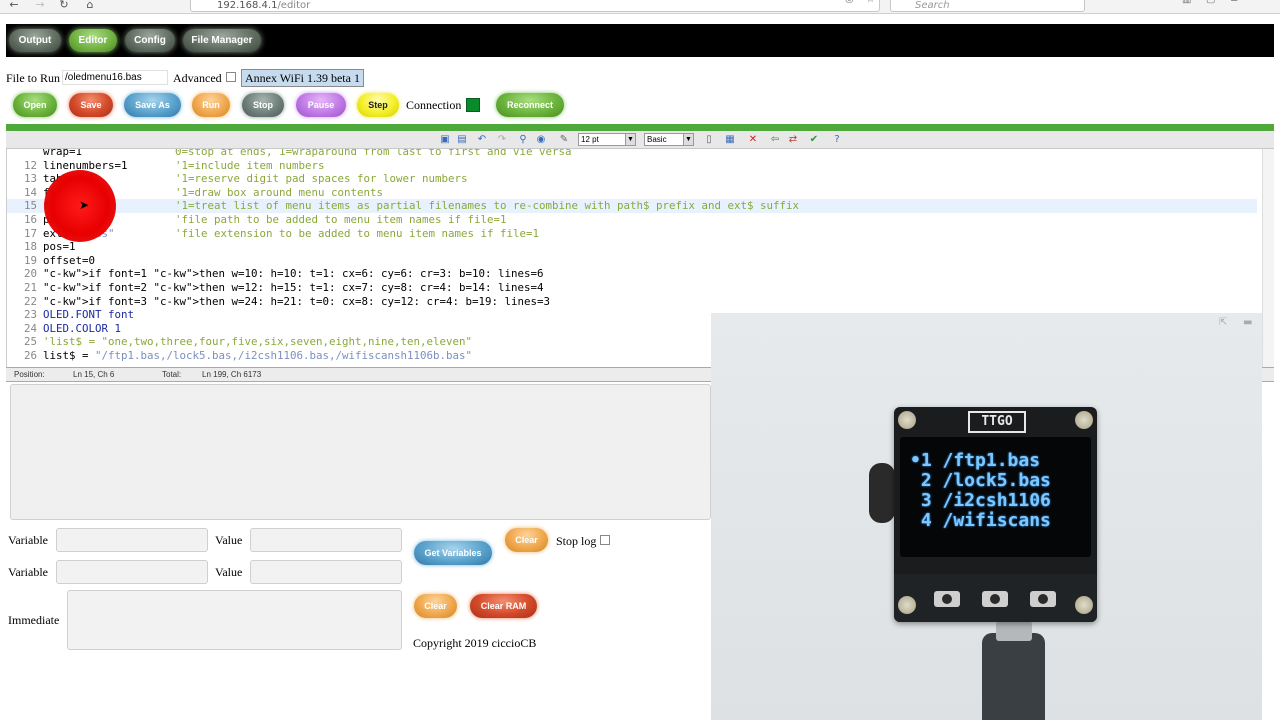  What do you see at coordinates (360, 452) in the screenshot?
I see `output-textarea` at bounding box center [360, 452].